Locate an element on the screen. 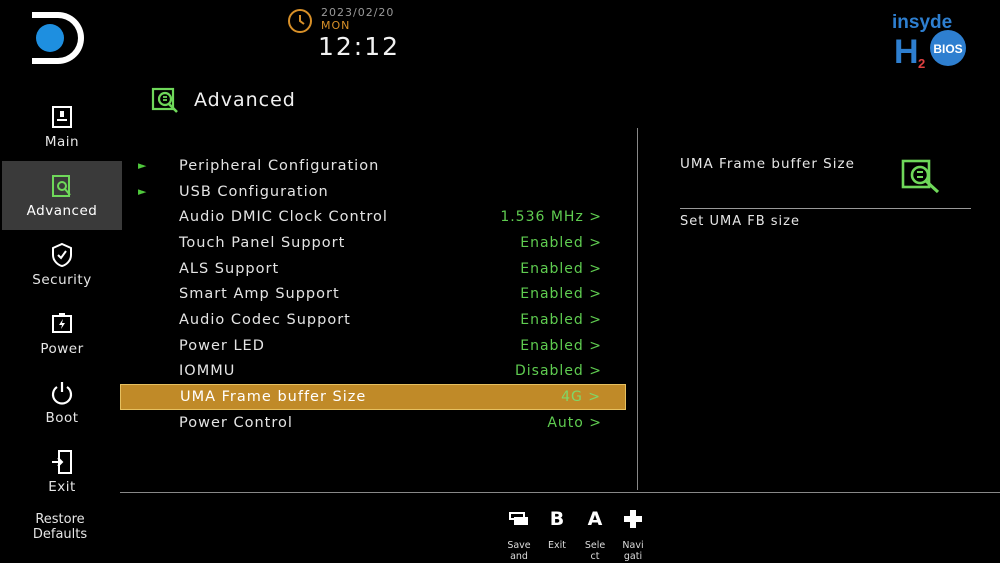 This screenshot has height=563, width=1000. menu-item-label: USB Configuration is located at coordinates (254, 191).